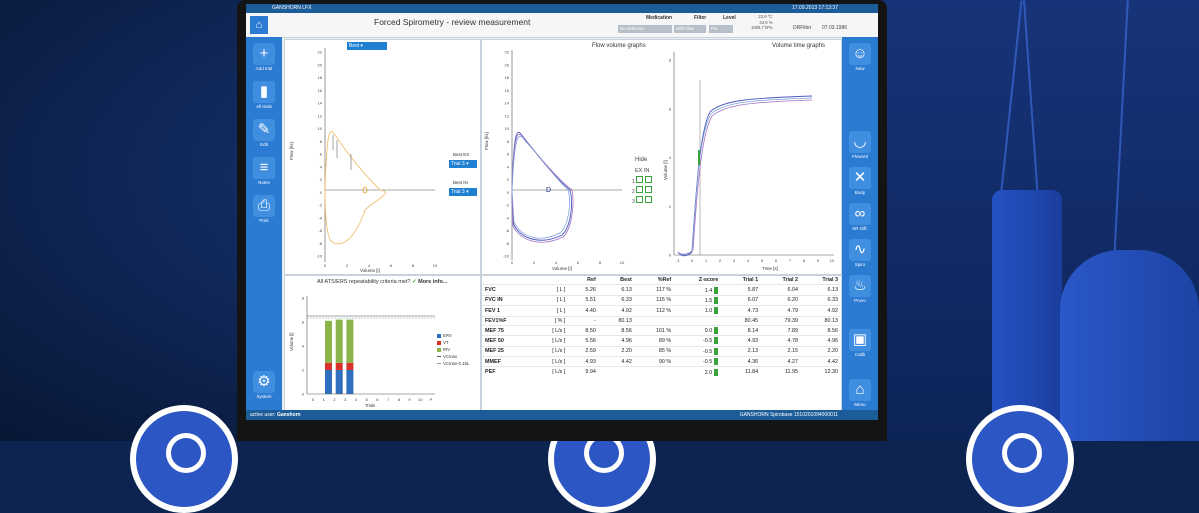  I want to click on cell-best: 80.13, so click(616, 320).